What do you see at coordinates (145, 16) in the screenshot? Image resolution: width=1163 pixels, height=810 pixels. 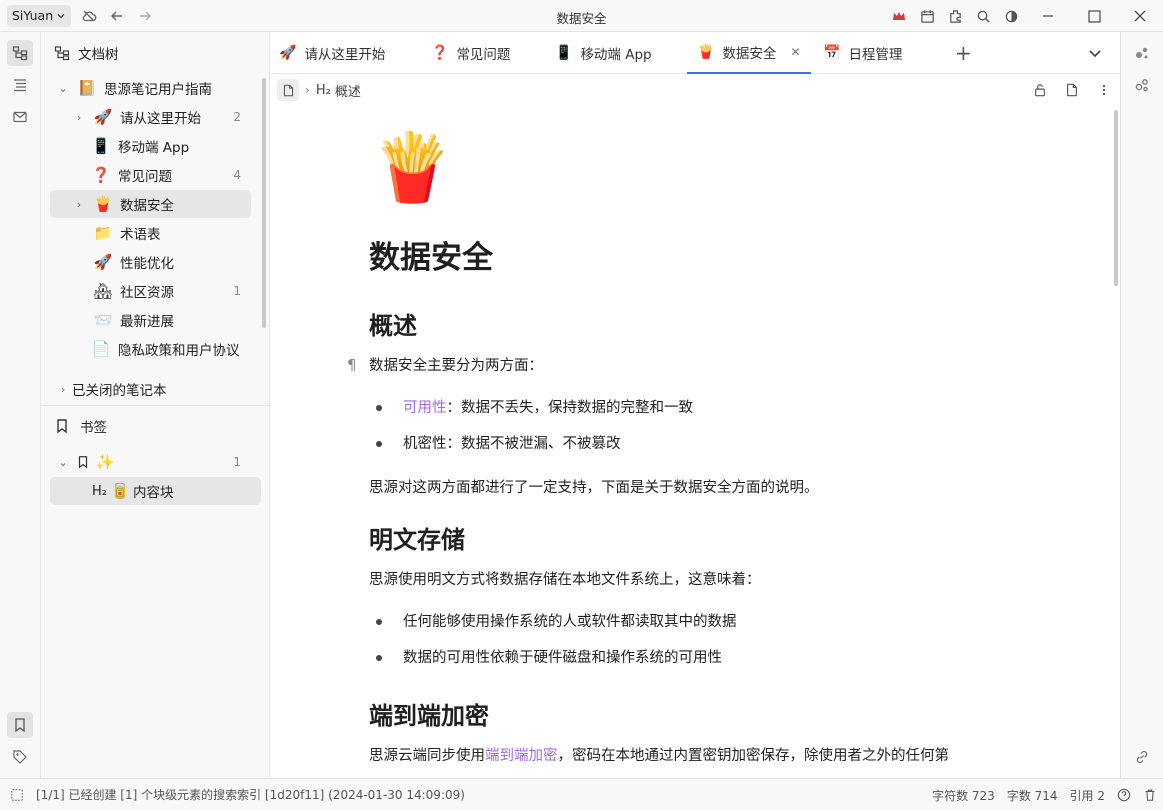 I see `forward-arrow-icon` at bounding box center [145, 16].